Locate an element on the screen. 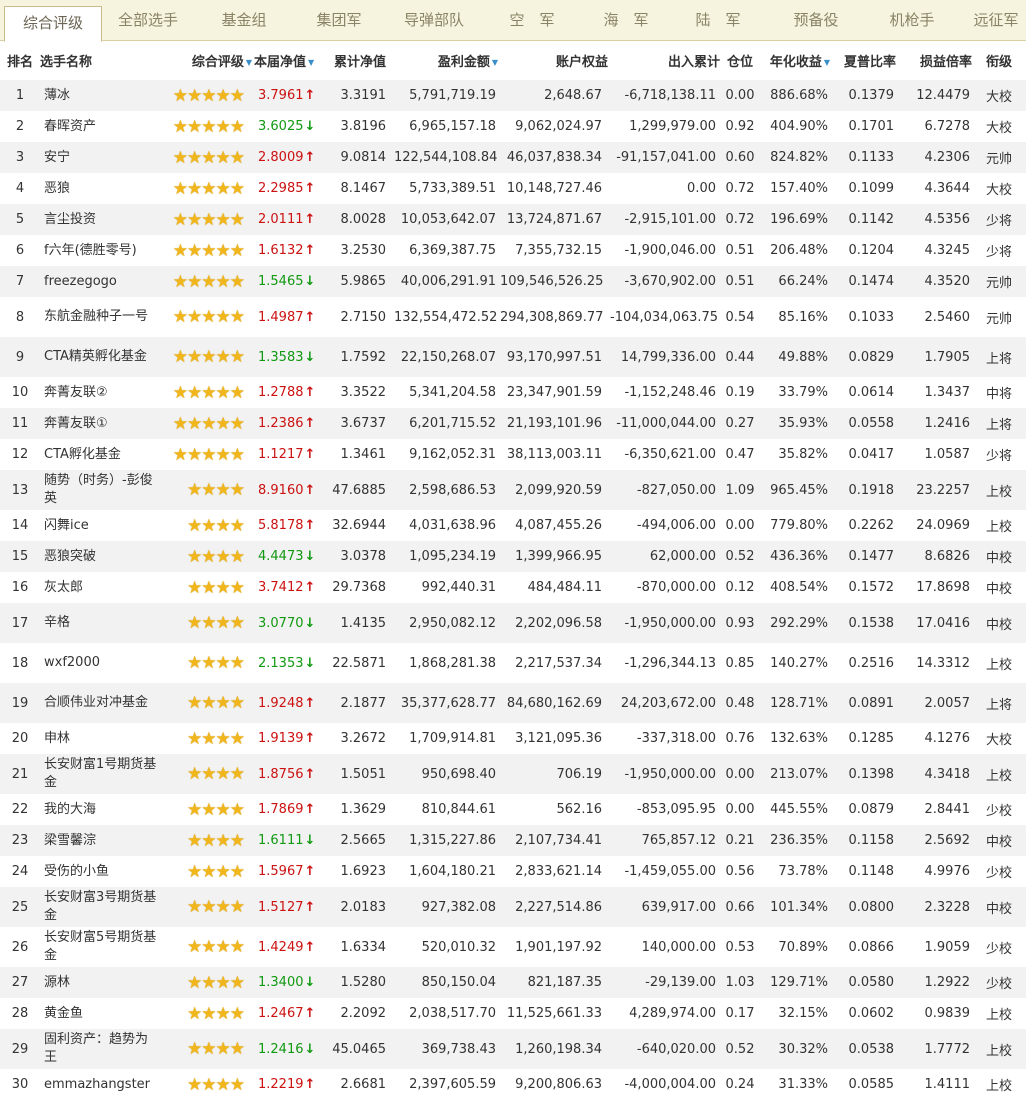 This screenshot has height=1109, width=1026. tab-9: 机枪手 is located at coordinates (912, 20).